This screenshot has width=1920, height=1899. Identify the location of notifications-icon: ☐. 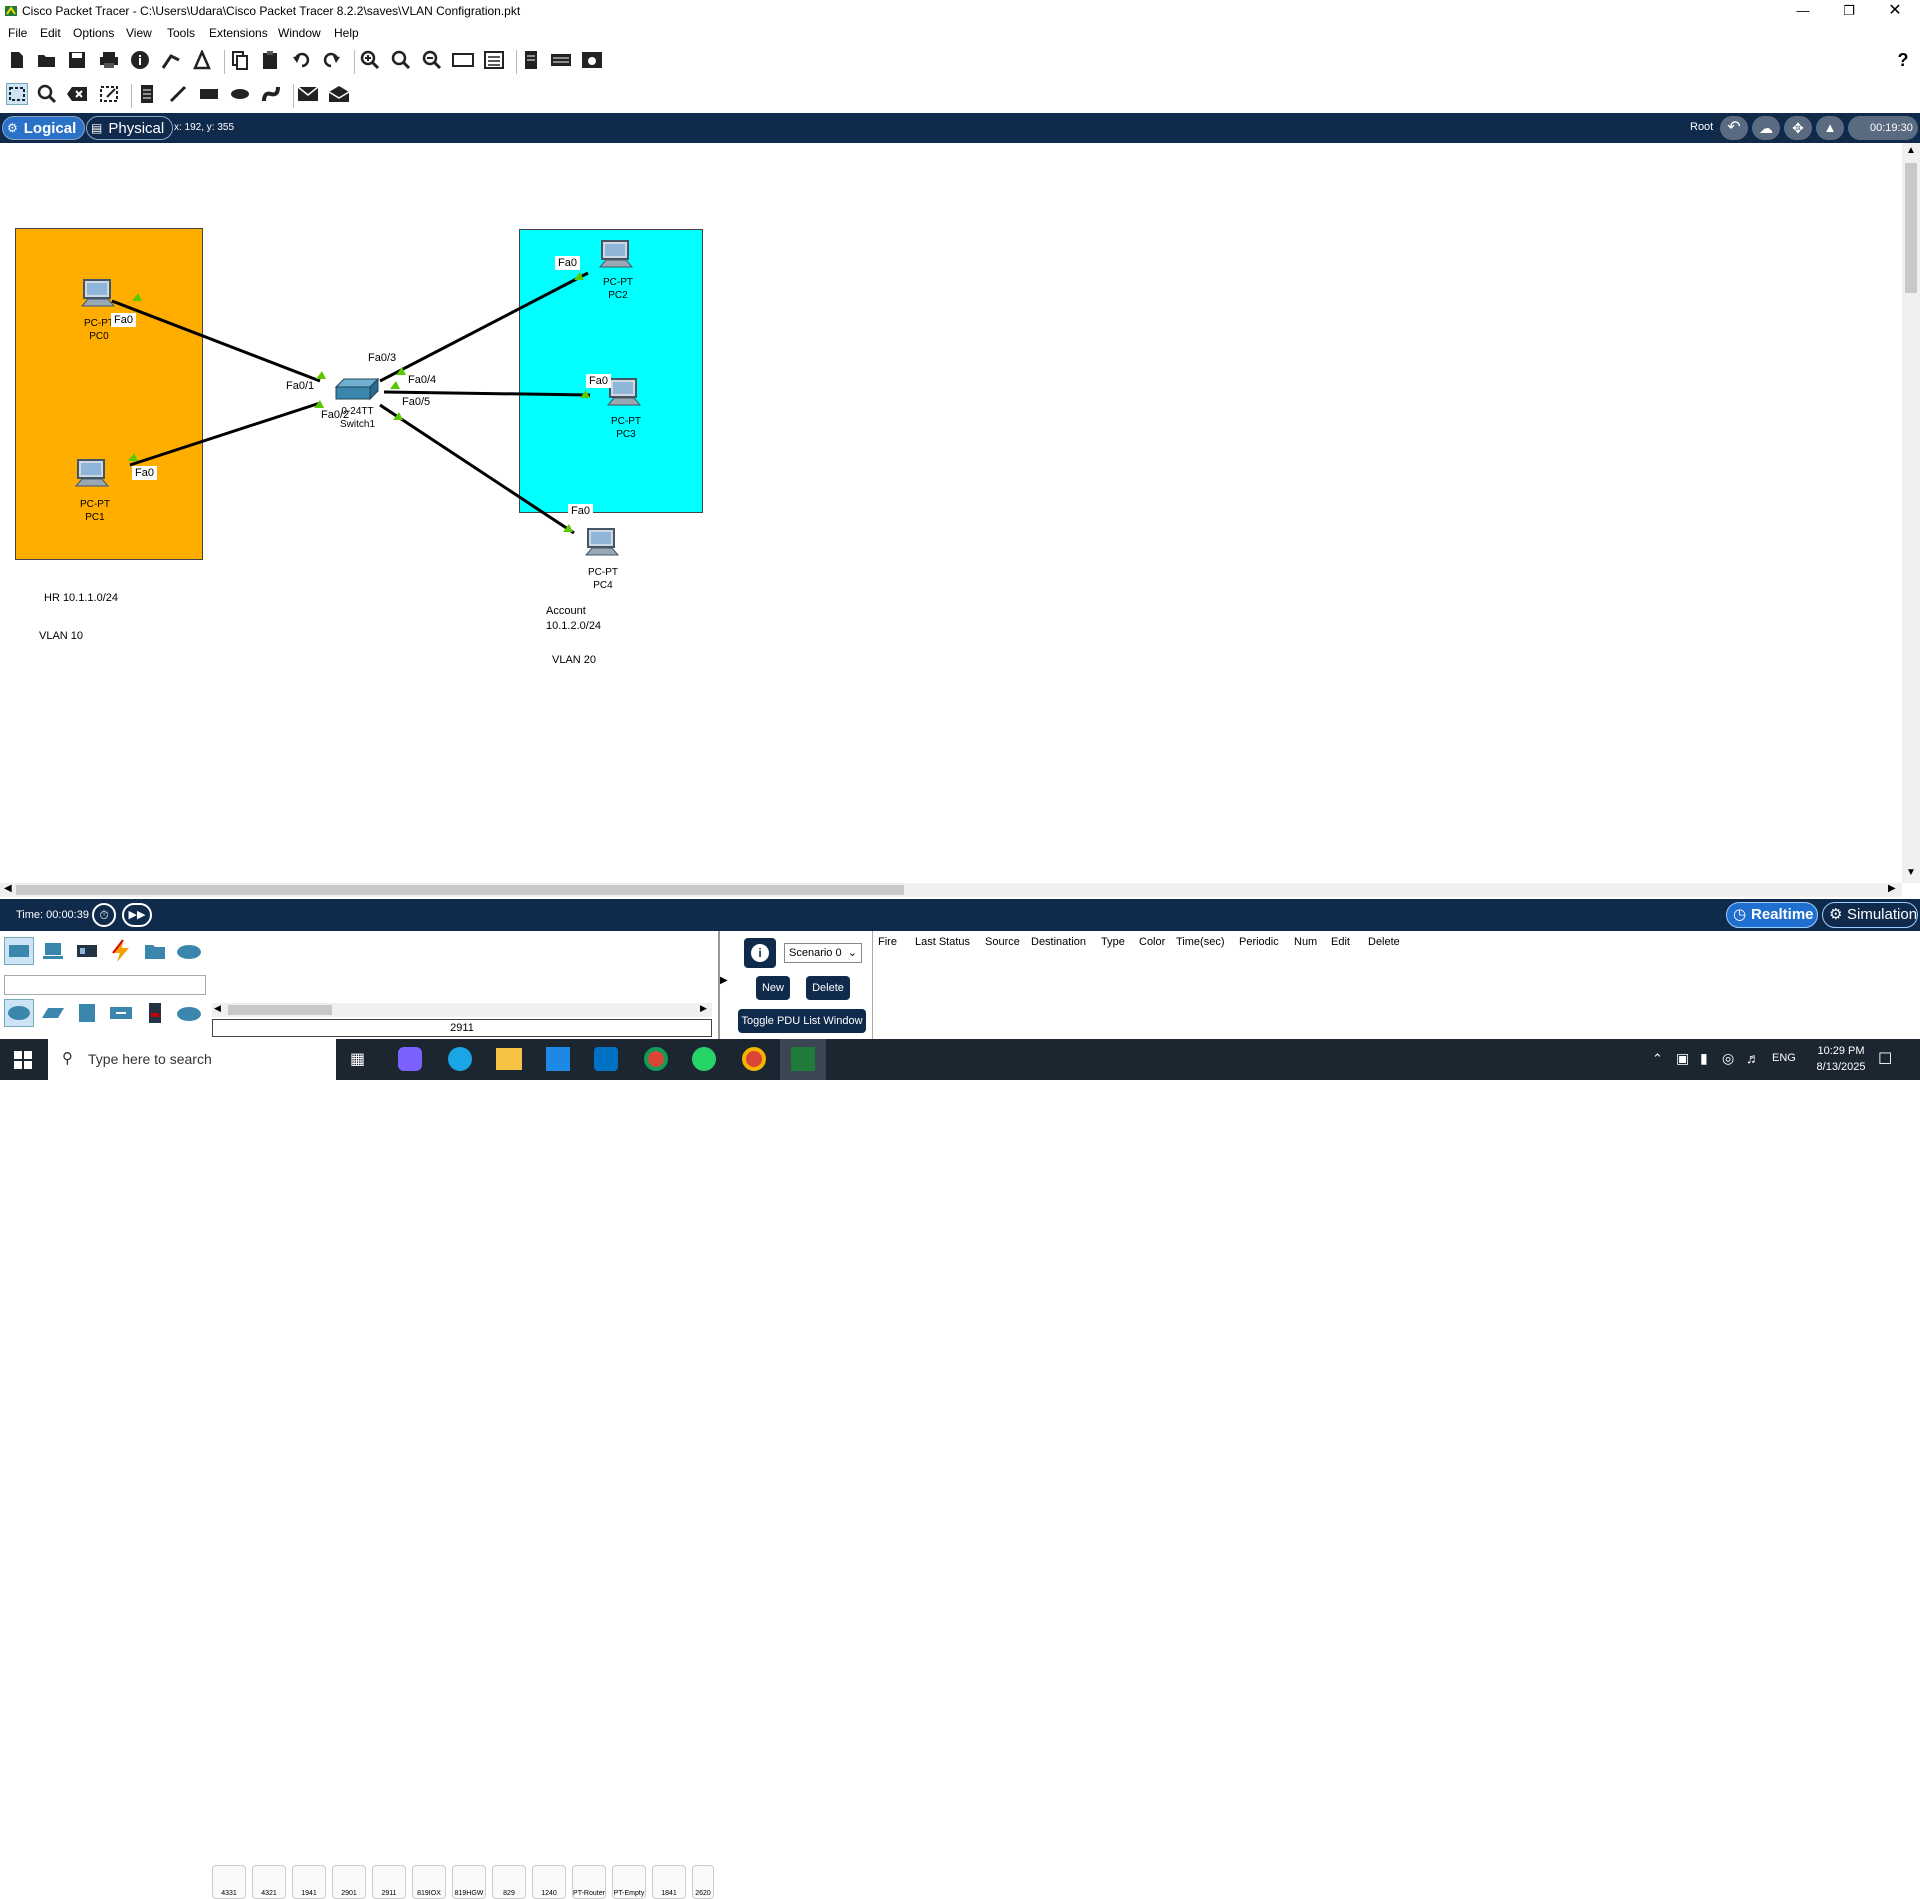
(1885, 1059).